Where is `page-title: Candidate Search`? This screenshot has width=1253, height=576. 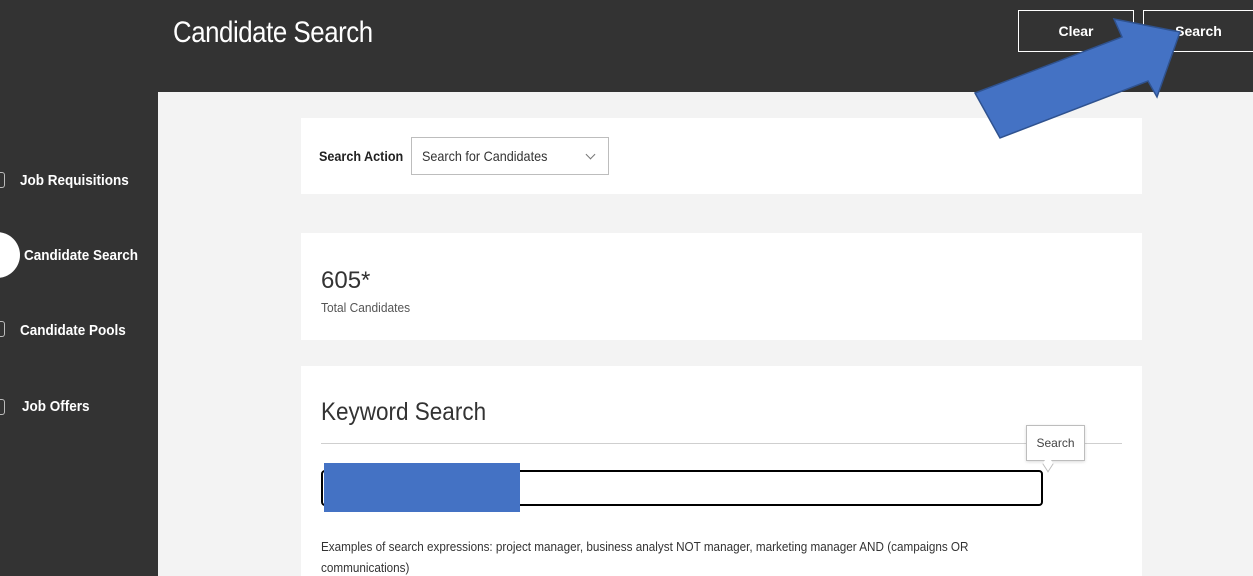 page-title: Candidate Search is located at coordinates (273, 32).